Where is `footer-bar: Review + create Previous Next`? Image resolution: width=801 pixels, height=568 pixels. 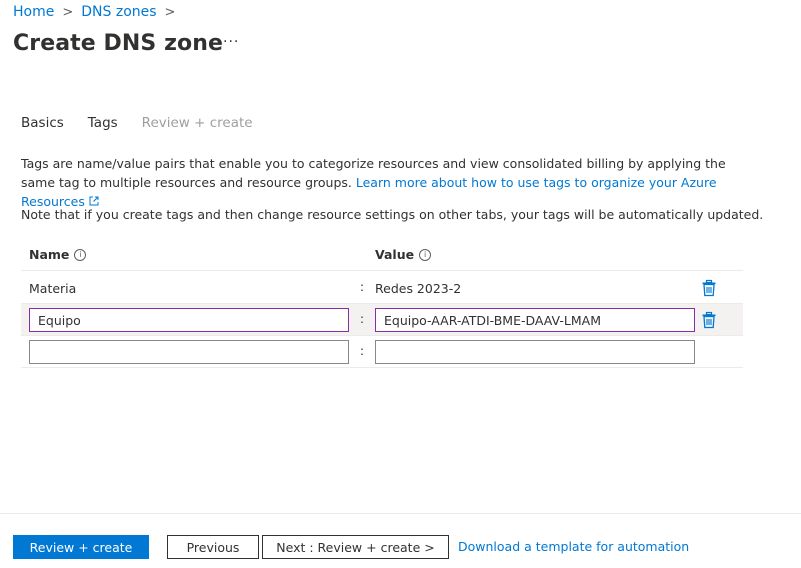
footer-bar: Review + create Previous Next is located at coordinates (400, 540).